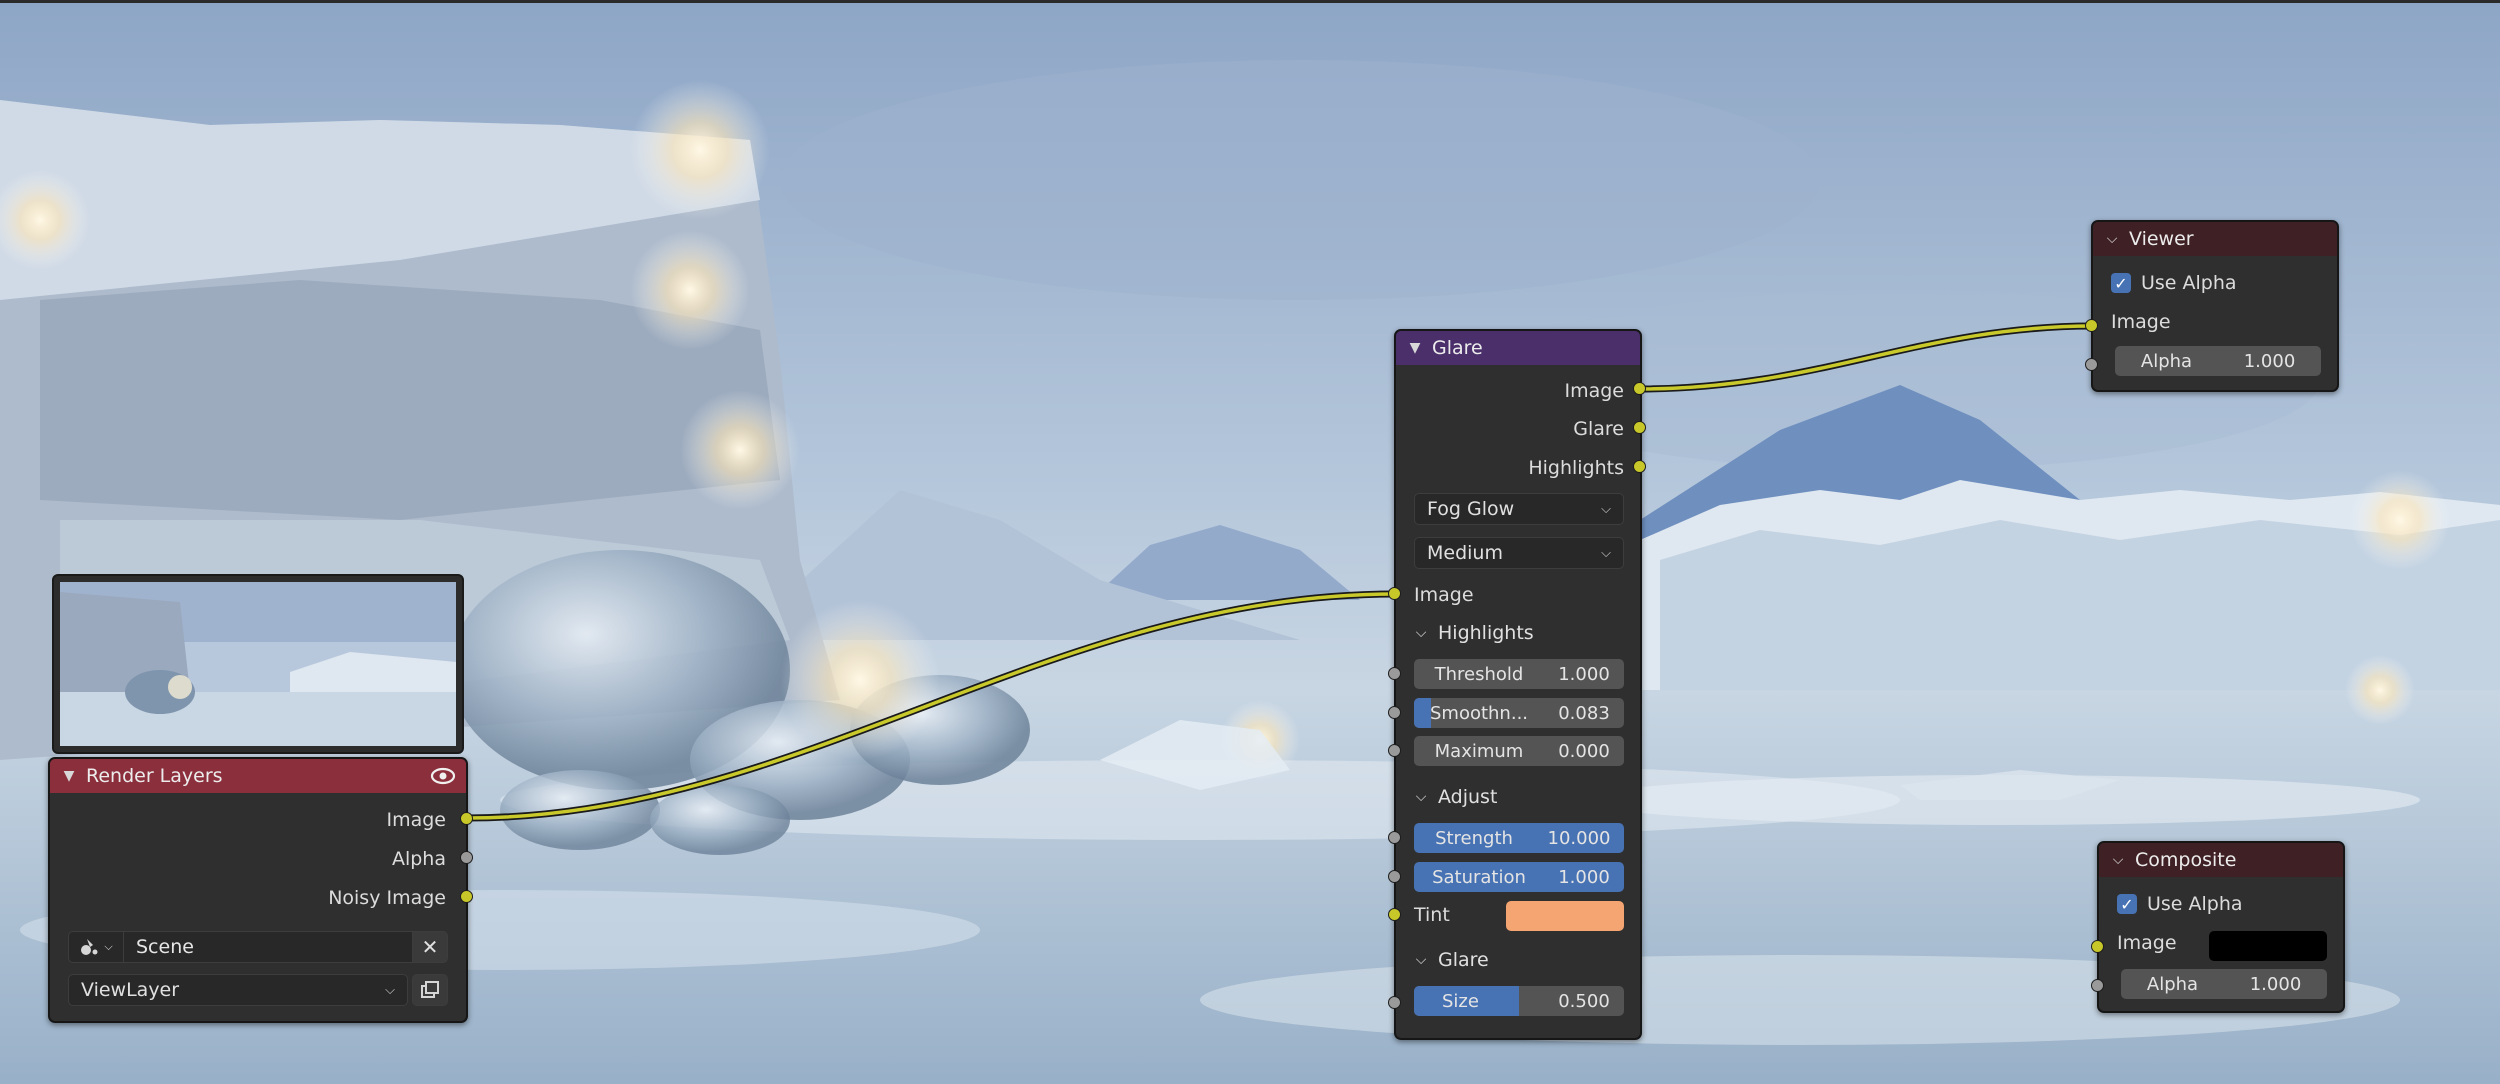 The height and width of the screenshot is (1084, 2500). What do you see at coordinates (1518, 348) in the screenshot?
I see `glare-header: ▼ Glare` at bounding box center [1518, 348].